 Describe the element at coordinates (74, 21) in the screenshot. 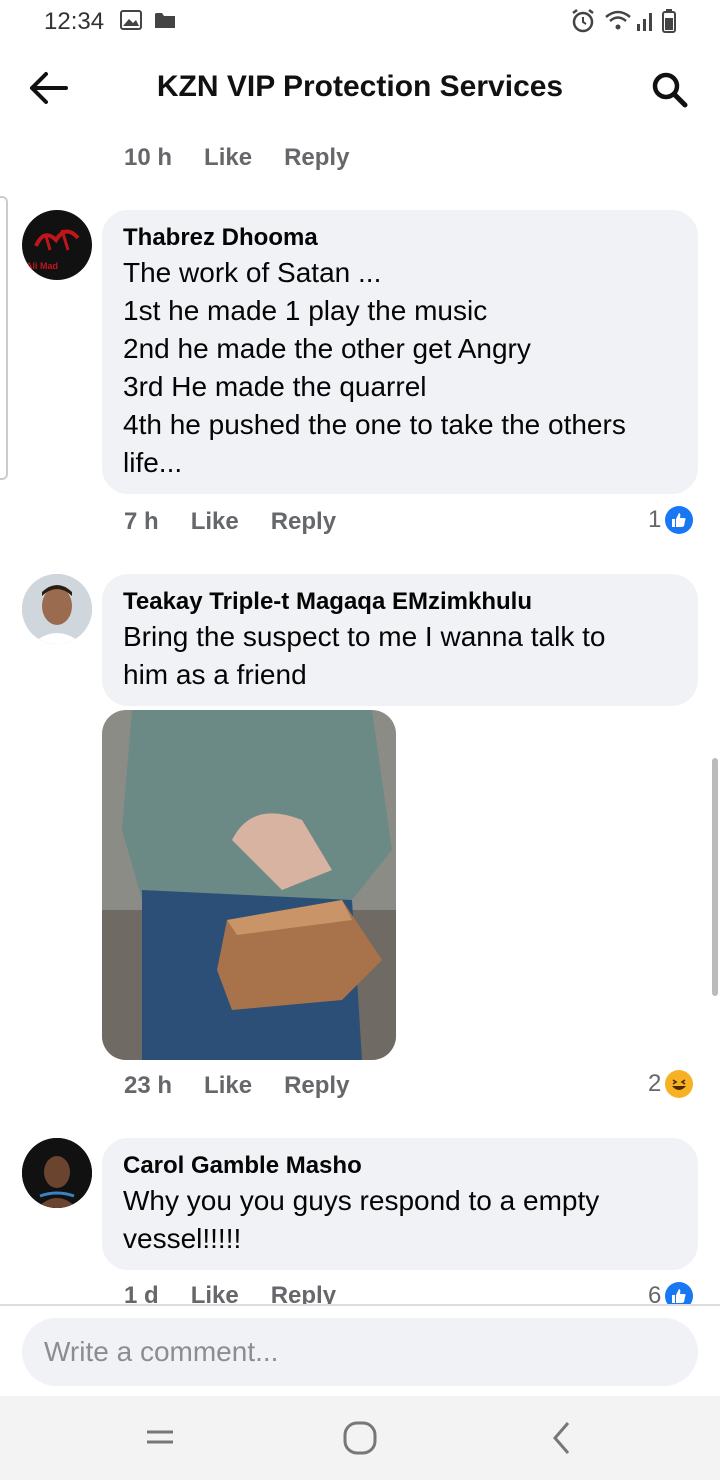

I see `status-time: 12:34` at that location.